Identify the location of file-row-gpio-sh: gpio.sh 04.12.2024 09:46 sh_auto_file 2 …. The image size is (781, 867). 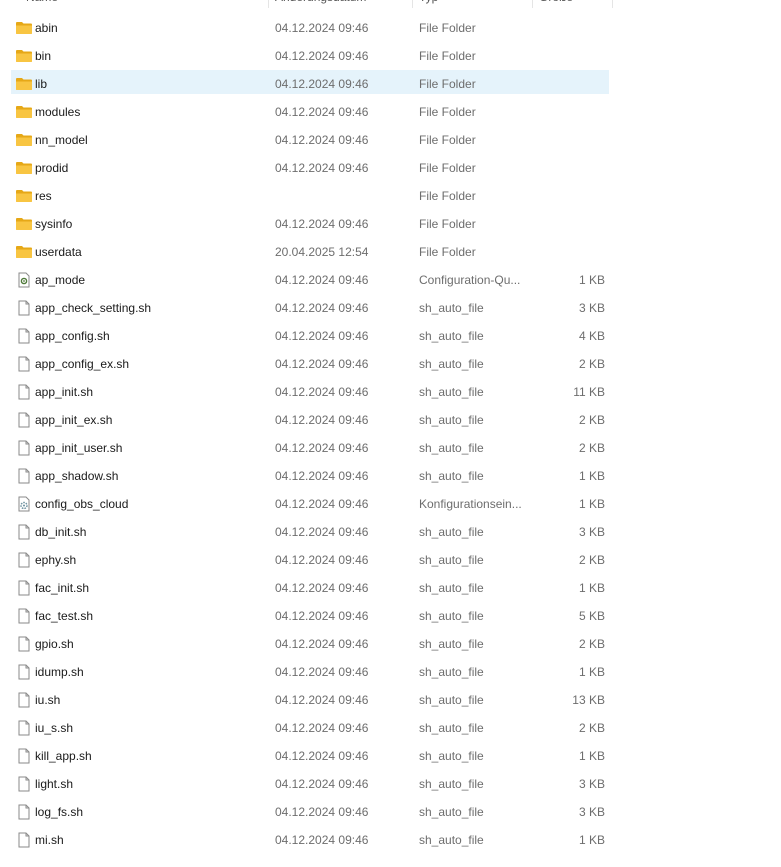
(390, 644).